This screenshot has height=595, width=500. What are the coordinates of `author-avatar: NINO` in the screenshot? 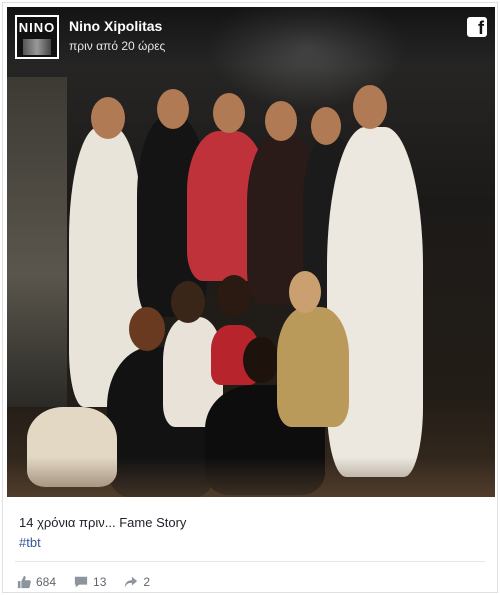 It's located at (37, 37).